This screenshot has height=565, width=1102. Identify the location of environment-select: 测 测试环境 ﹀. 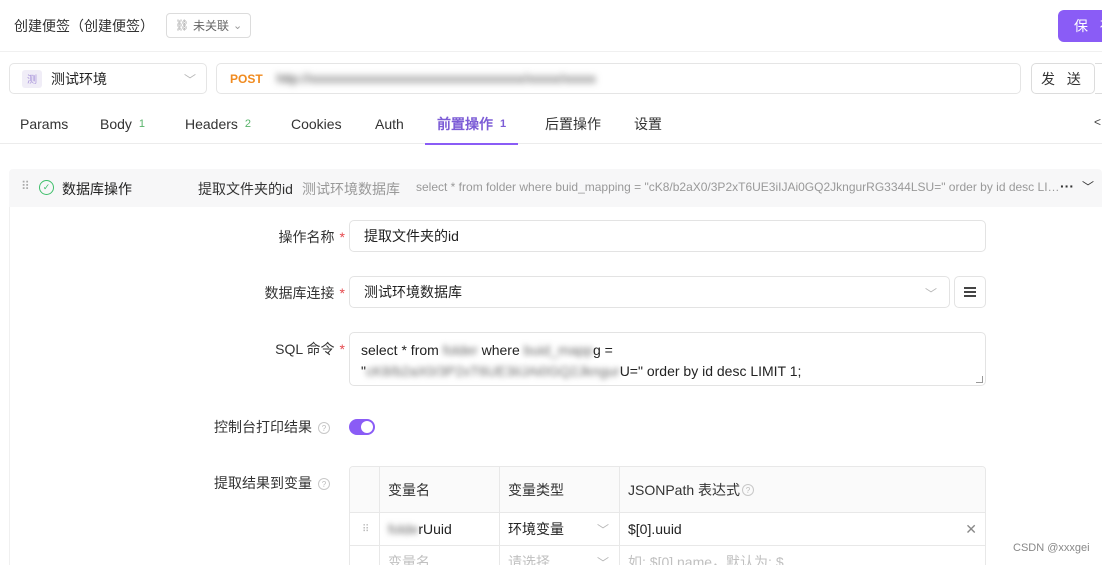
(108, 78).